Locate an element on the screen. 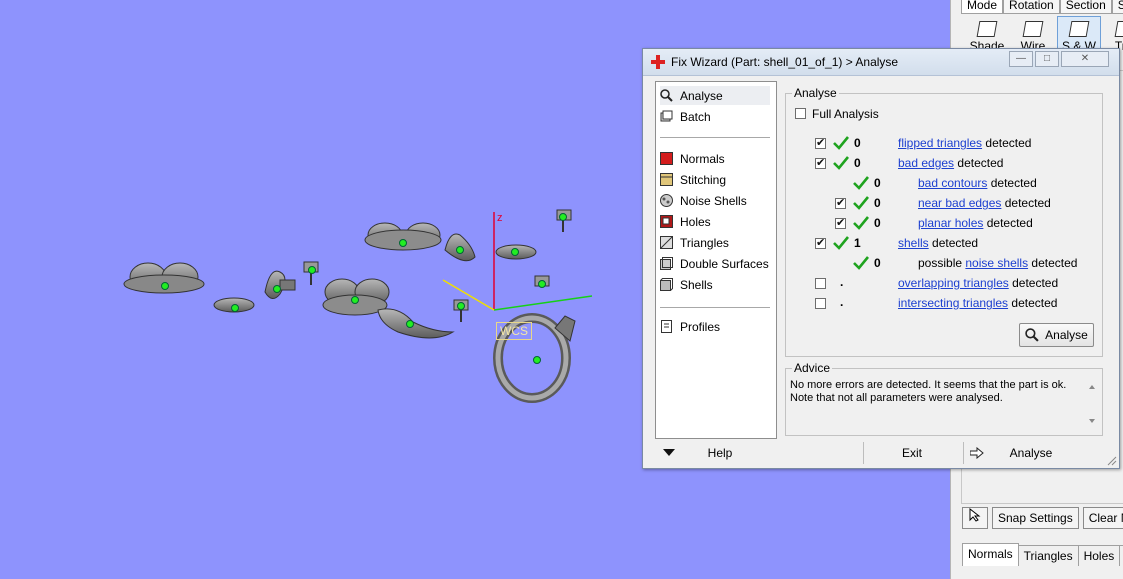  planar-holes-link: planar holes is located at coordinates (950, 223).